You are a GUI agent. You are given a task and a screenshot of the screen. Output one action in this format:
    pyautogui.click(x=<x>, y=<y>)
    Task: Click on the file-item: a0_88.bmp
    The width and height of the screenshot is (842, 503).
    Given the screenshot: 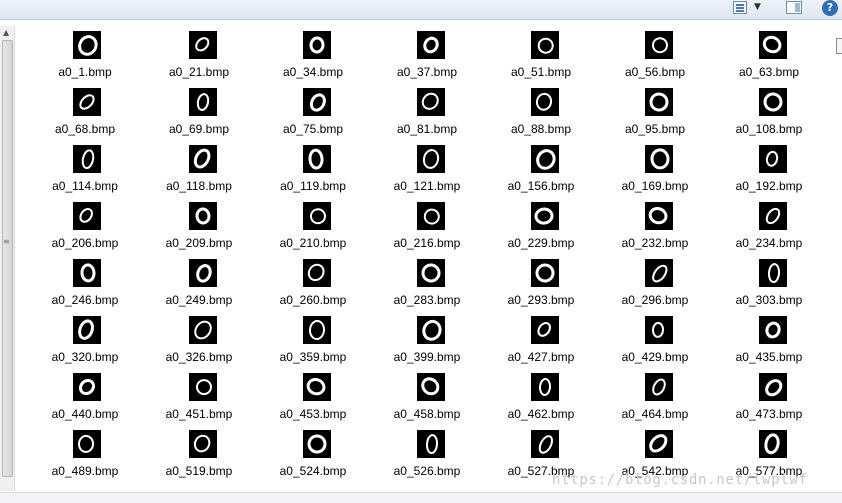 What is the action you would take?
    pyautogui.click(x=541, y=116)
    